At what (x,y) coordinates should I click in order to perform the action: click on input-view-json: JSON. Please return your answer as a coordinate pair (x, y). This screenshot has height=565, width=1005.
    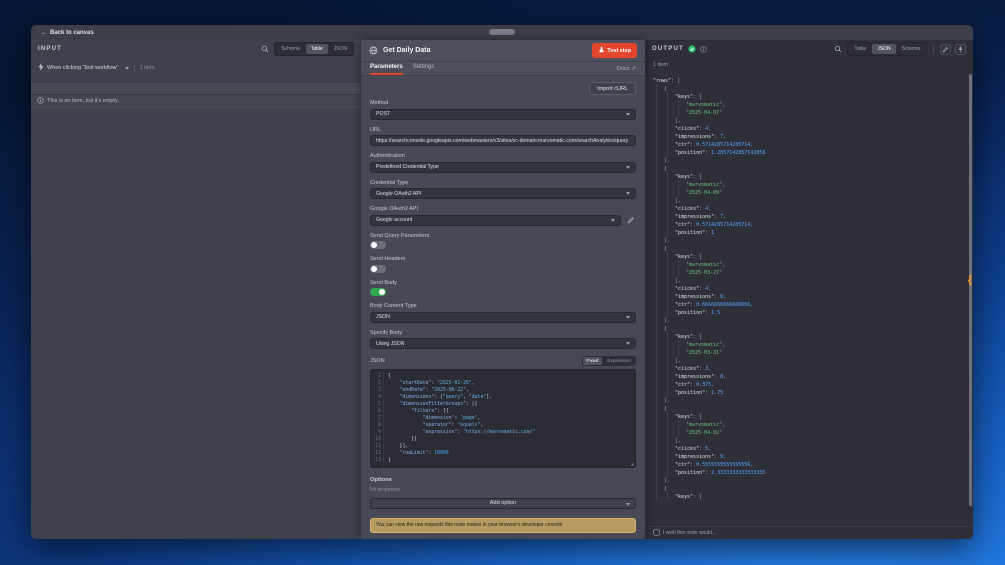
    Looking at the image, I should click on (340, 49).